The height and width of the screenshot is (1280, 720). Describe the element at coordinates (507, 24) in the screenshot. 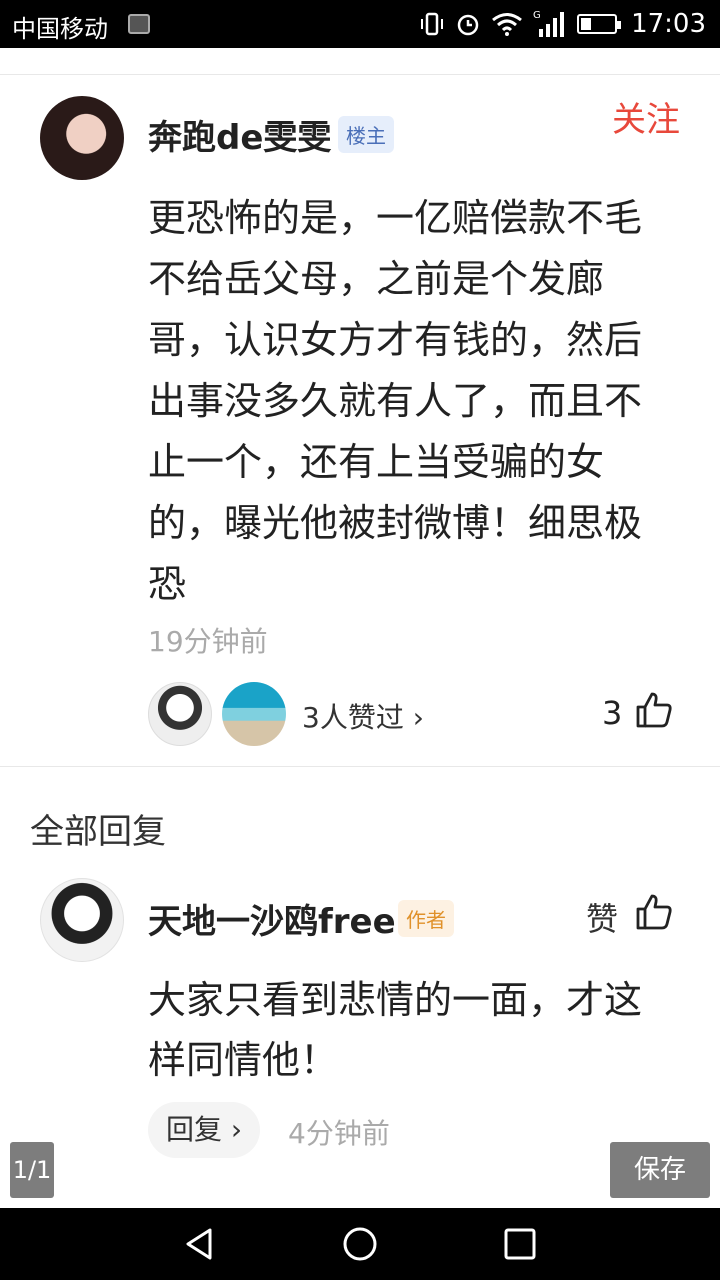

I see `wifi-icon` at that location.